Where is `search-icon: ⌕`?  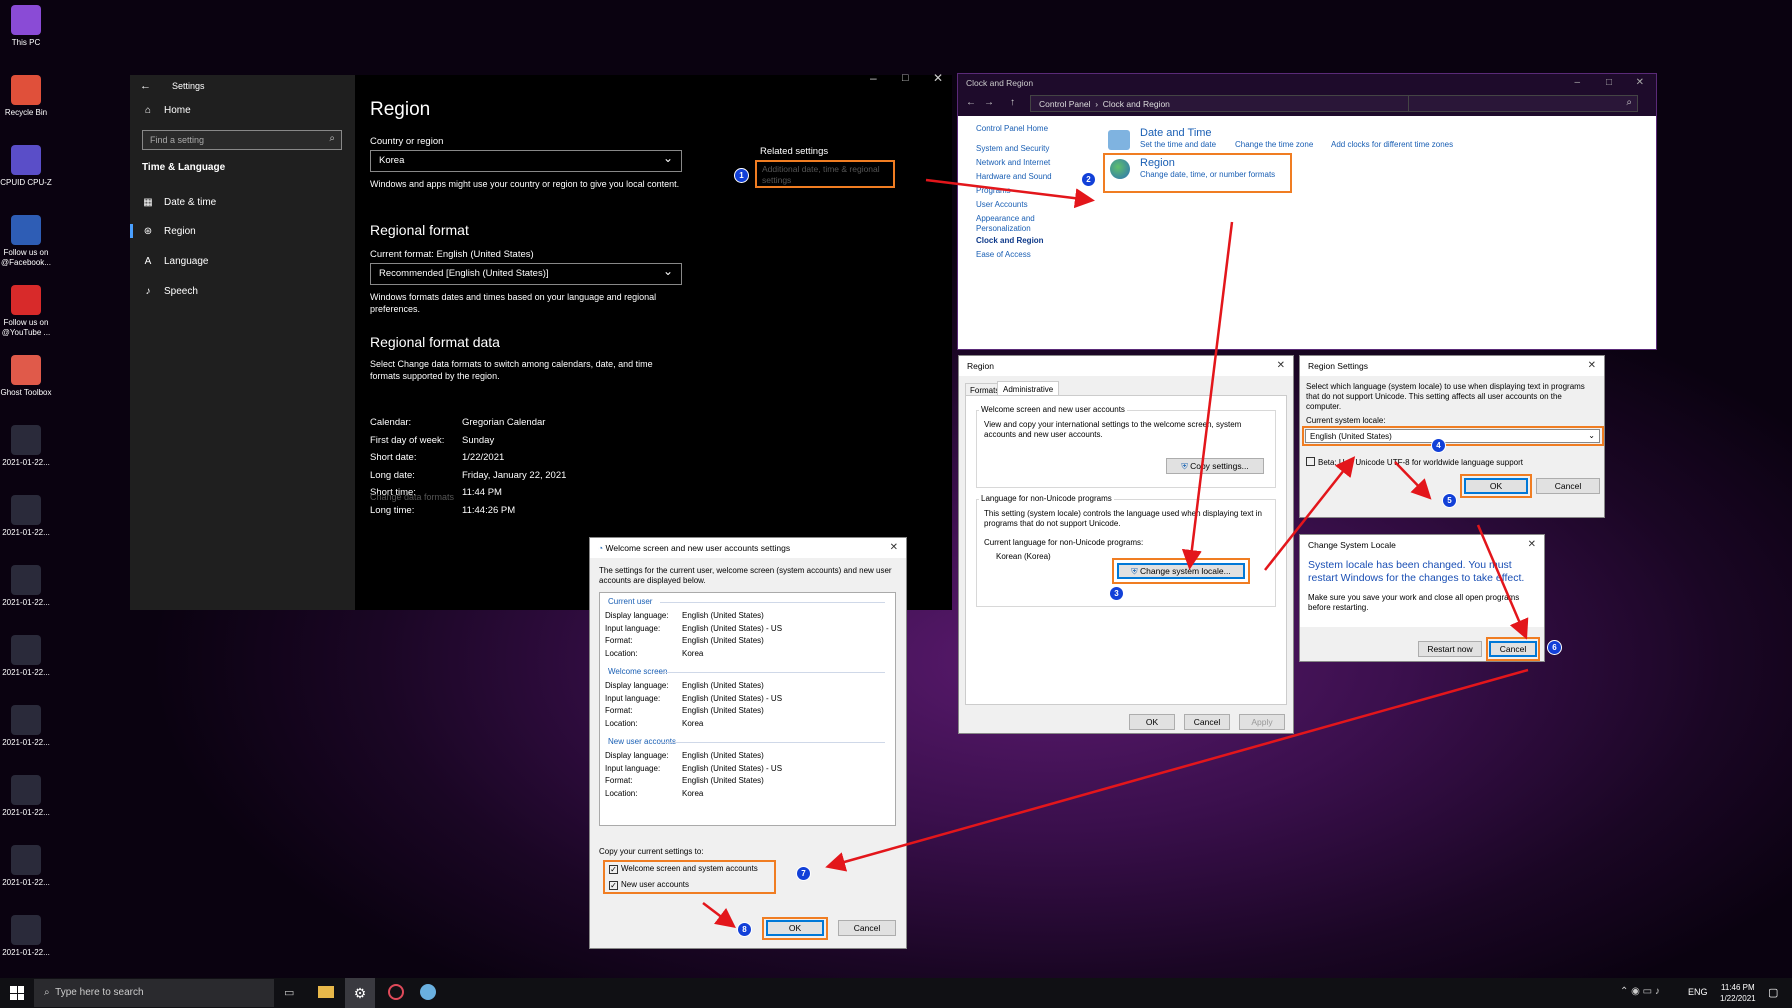 search-icon: ⌕ is located at coordinates (47, 992).